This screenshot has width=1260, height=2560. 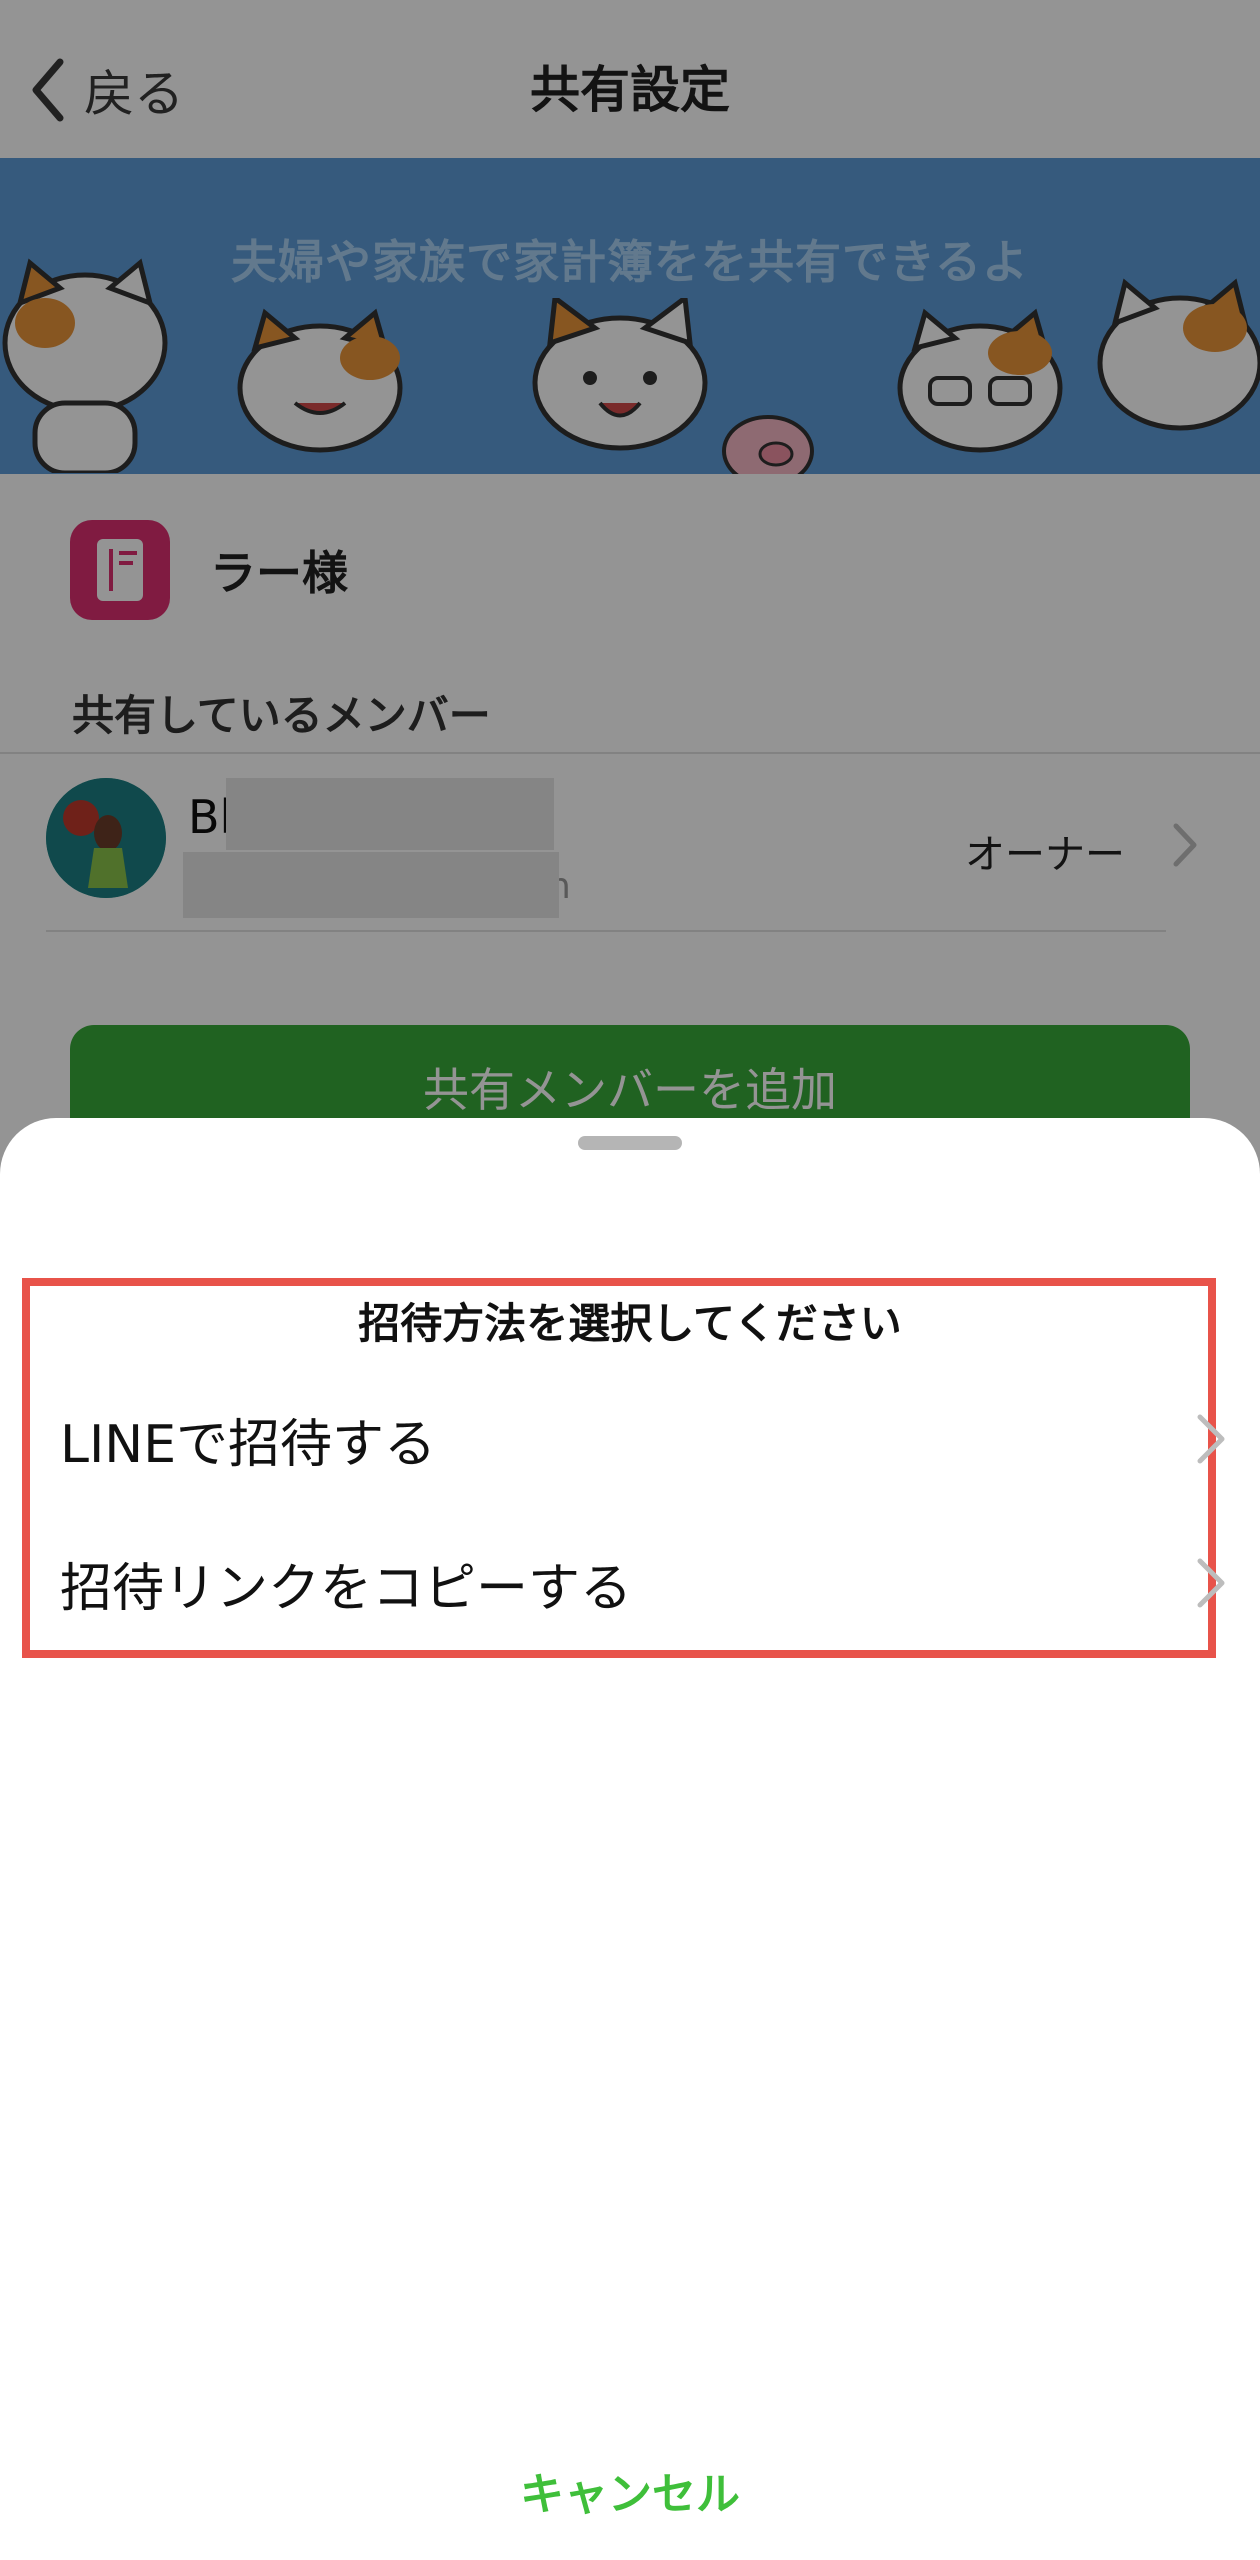 I want to click on invite-via-line-option: LINEで招待する, so click(x=630, y=1439).